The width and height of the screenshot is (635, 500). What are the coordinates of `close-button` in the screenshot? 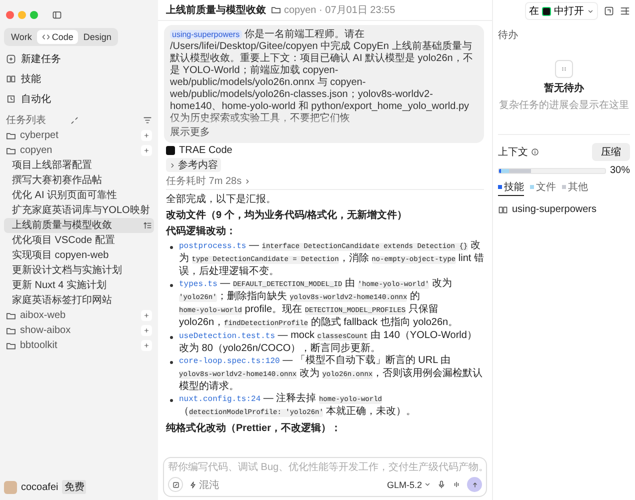 It's located at (10, 15).